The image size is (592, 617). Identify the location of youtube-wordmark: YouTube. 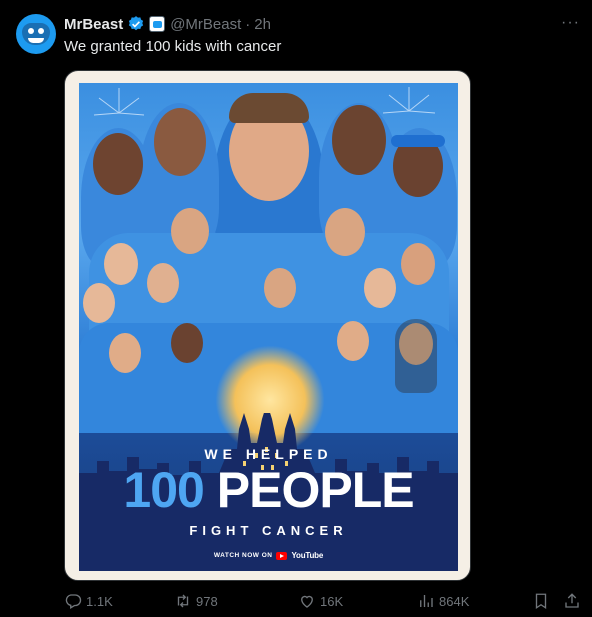
(307, 555).